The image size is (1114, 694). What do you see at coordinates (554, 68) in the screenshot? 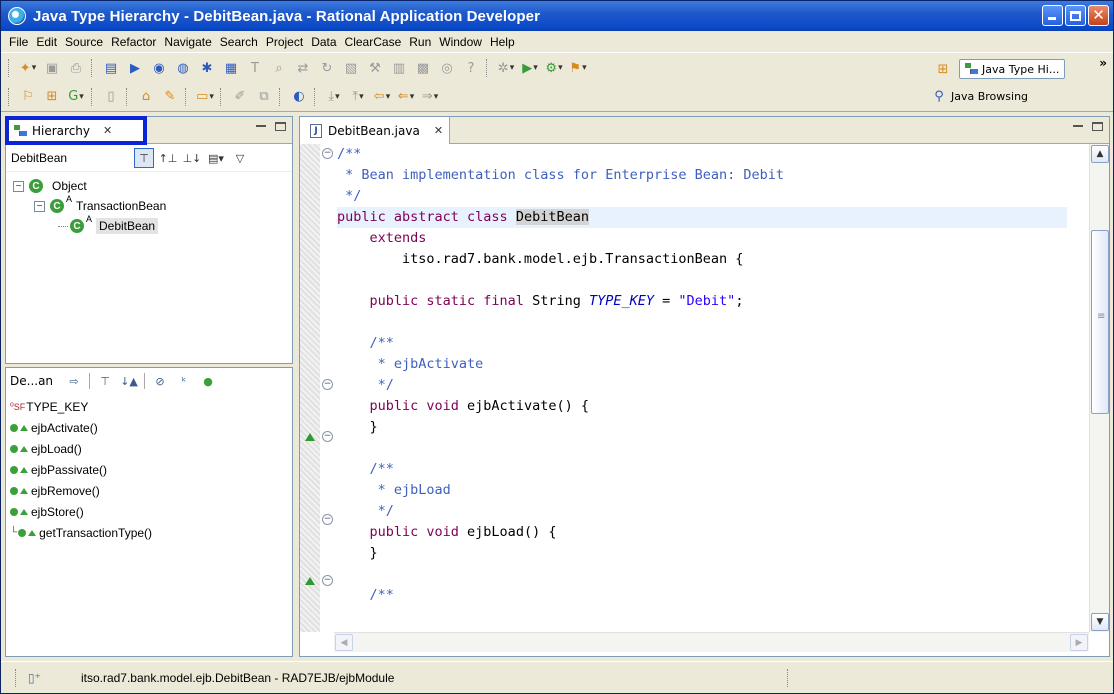
I see `run-profile-icon: ⚙` at bounding box center [554, 68].